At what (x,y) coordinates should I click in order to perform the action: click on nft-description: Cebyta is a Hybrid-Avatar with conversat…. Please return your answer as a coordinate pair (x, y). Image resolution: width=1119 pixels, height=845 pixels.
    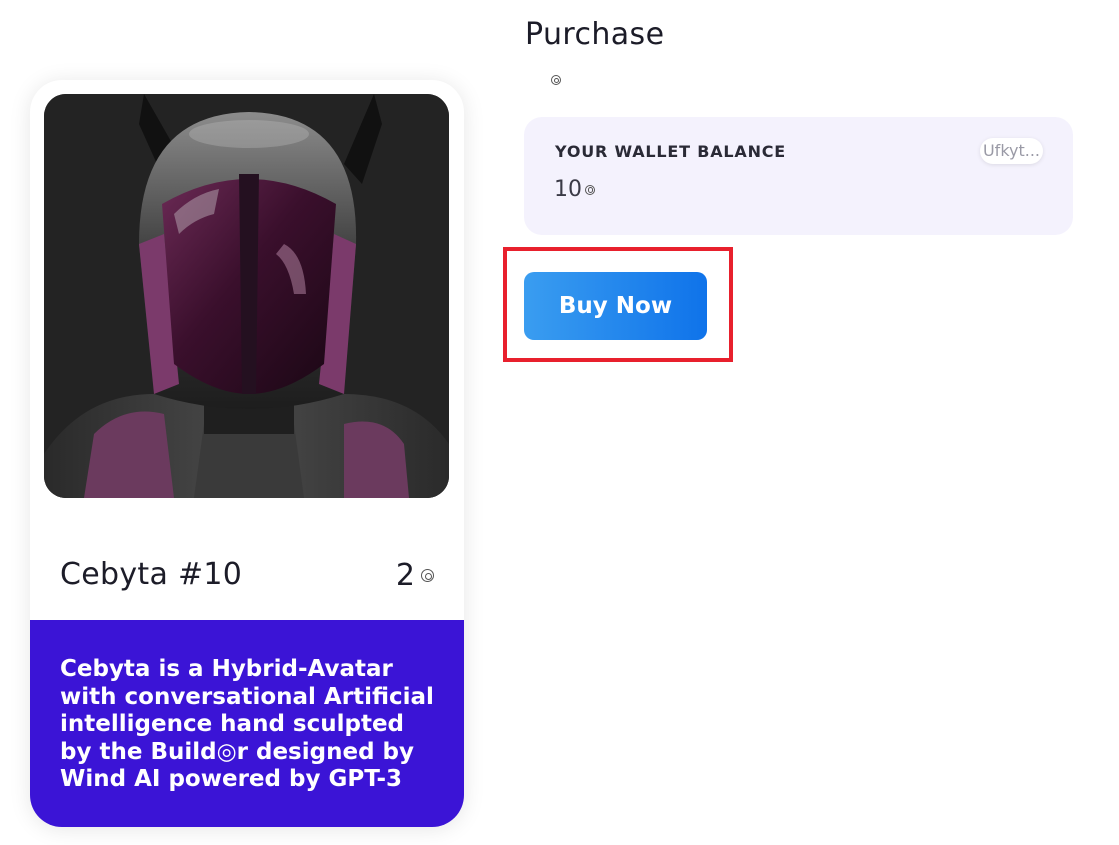
    Looking at the image, I should click on (247, 723).